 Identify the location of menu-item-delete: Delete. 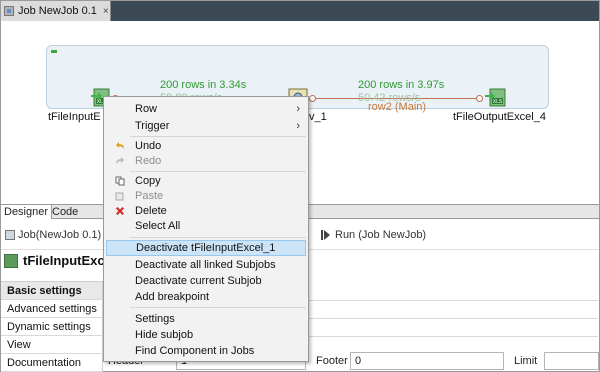
(206, 211).